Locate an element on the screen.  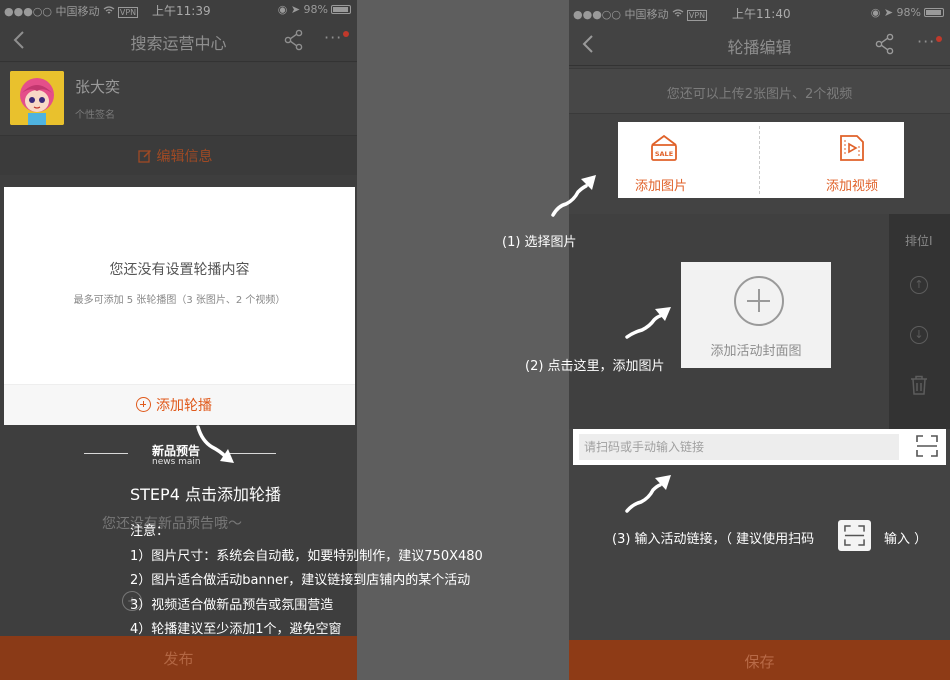
sale-text: SALE is located at coordinates (664, 154).